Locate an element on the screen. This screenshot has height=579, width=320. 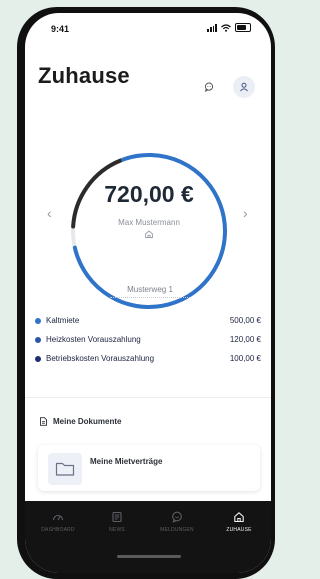
folder-icon-box is located at coordinates (65, 469).